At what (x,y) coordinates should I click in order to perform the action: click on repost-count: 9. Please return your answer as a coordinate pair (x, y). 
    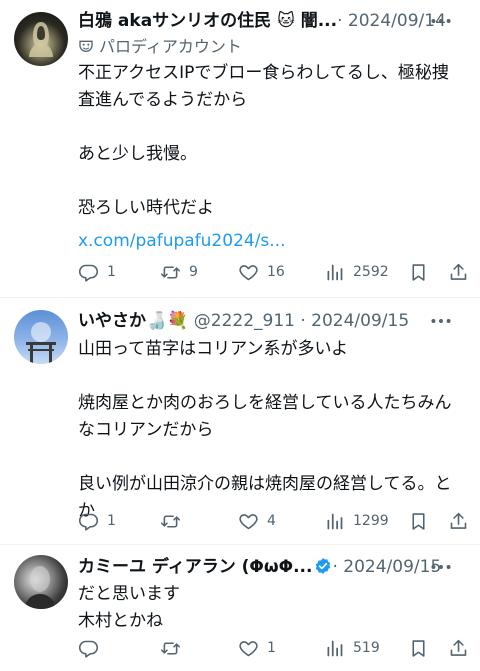
    Looking at the image, I should click on (193, 272).